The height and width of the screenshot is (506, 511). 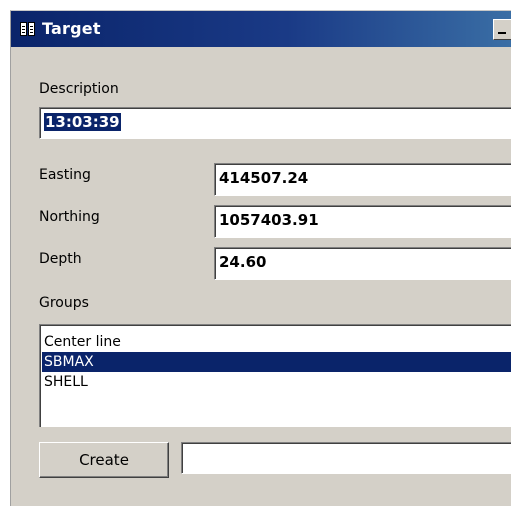 I want to click on minimize-icon, so click(x=502, y=33).